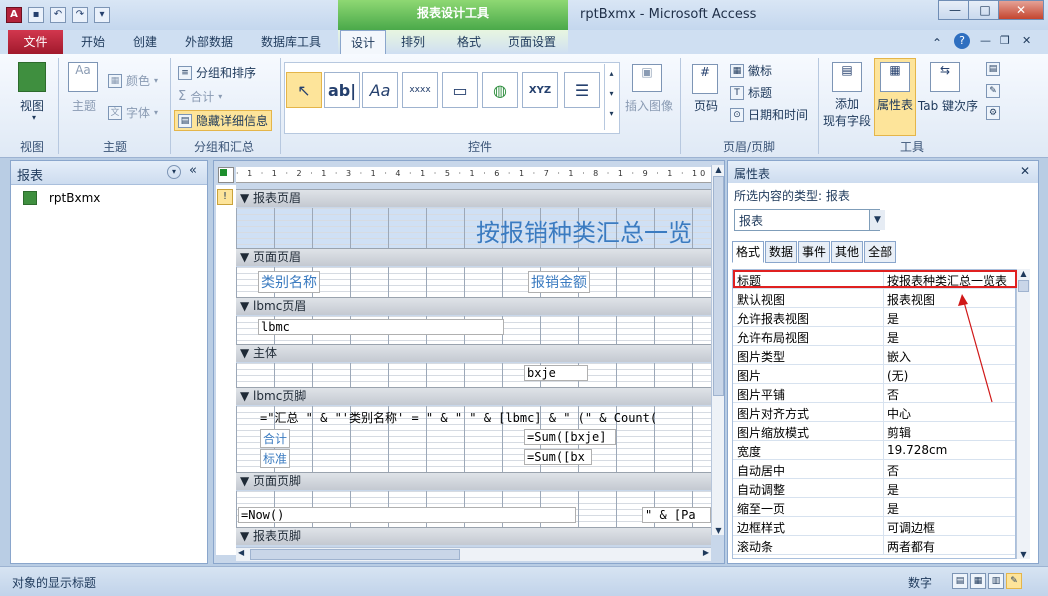  I want to click on tab-create: 创建, so click(145, 42).